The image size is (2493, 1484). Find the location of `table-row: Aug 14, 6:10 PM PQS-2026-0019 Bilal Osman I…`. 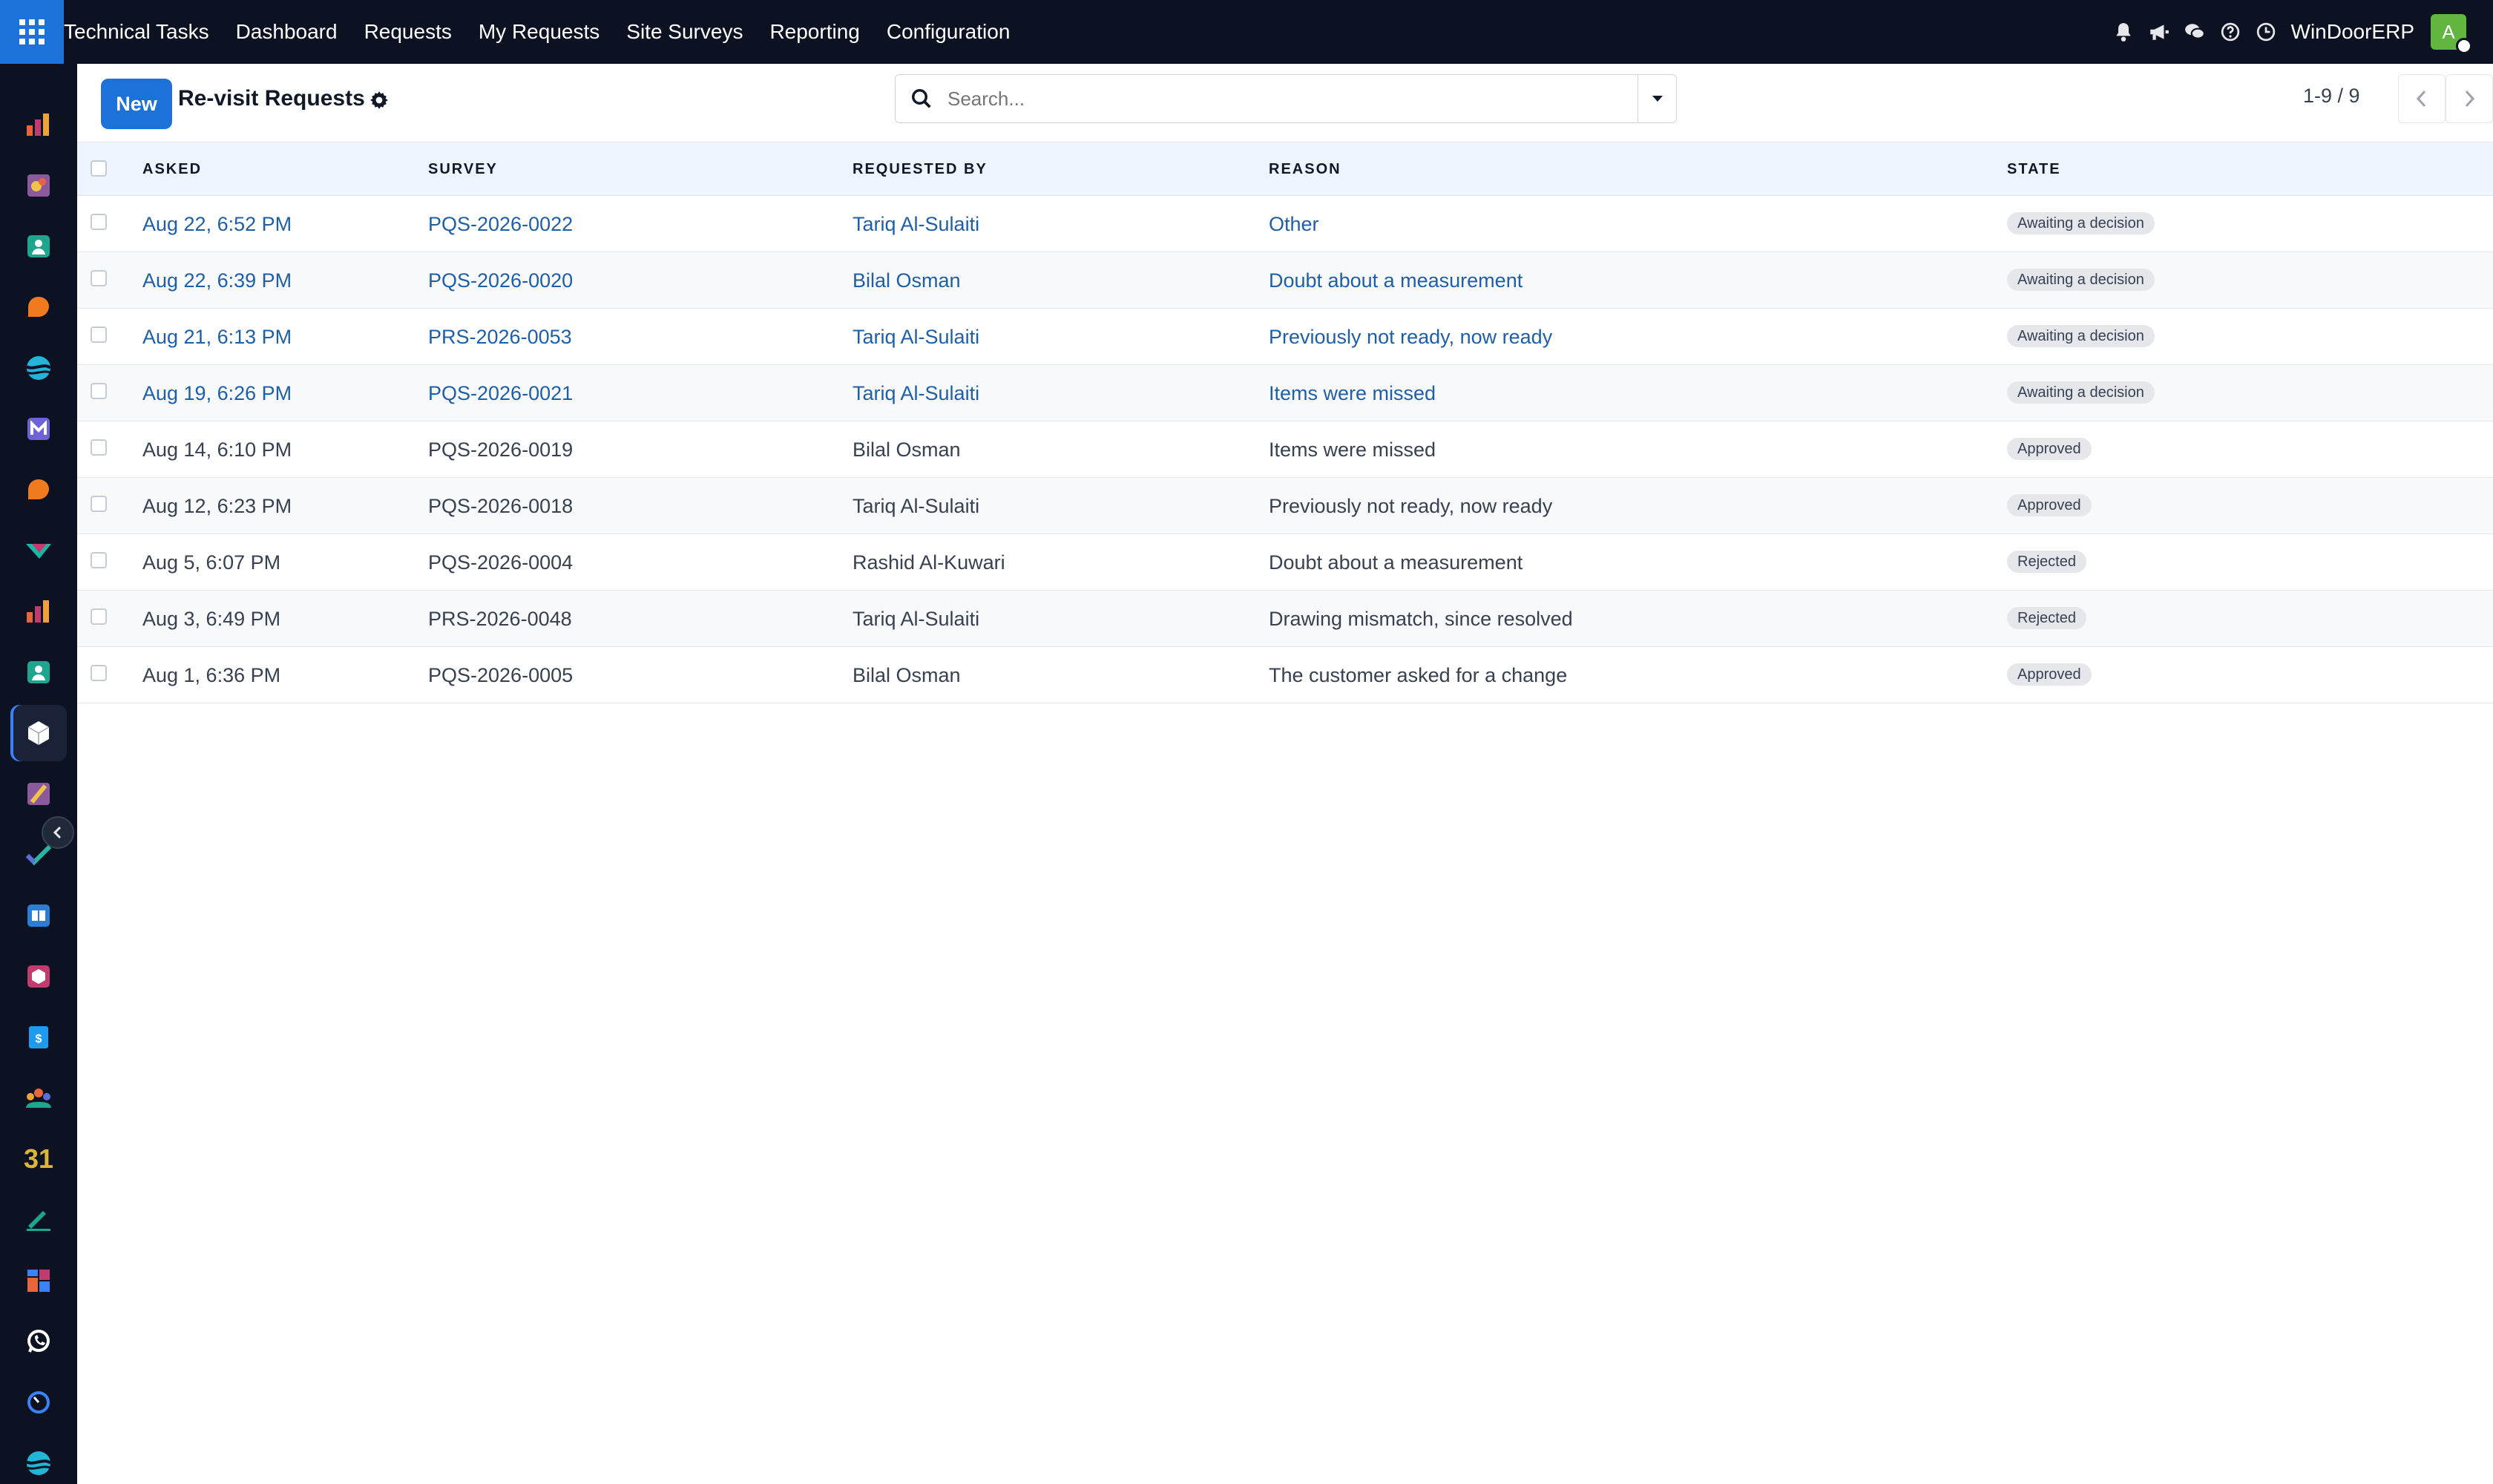

table-row: Aug 14, 6:10 PM PQS-2026-0019 Bilal Osman I… is located at coordinates (1285, 449).